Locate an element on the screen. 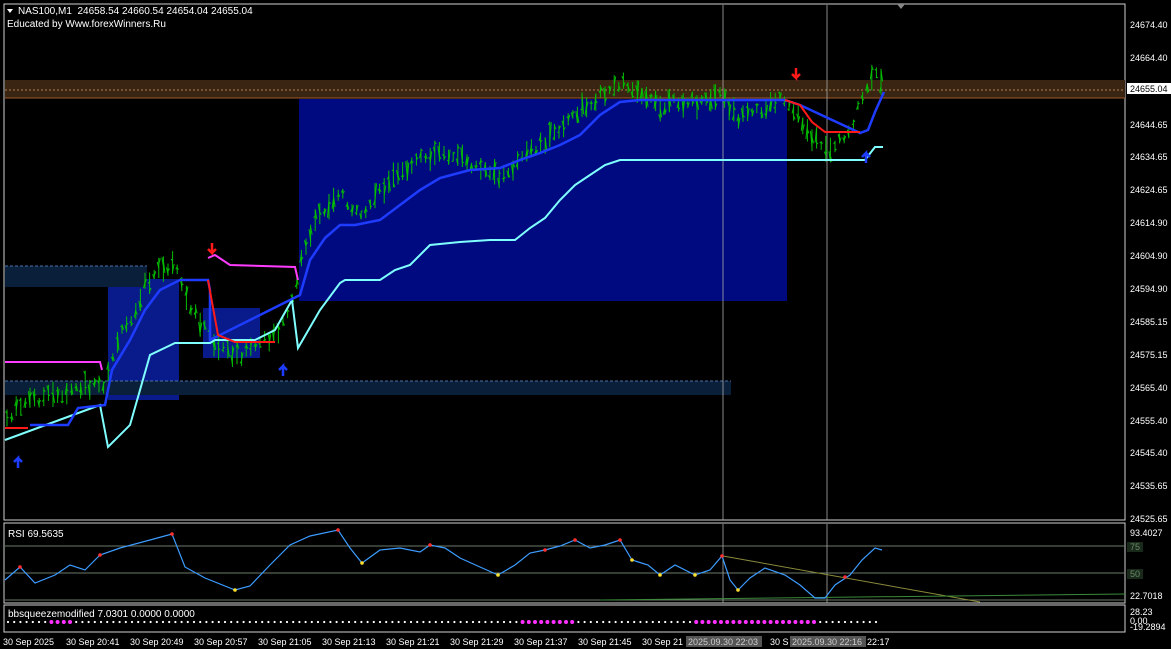  price-label: 24565.40 is located at coordinates (1149, 388).